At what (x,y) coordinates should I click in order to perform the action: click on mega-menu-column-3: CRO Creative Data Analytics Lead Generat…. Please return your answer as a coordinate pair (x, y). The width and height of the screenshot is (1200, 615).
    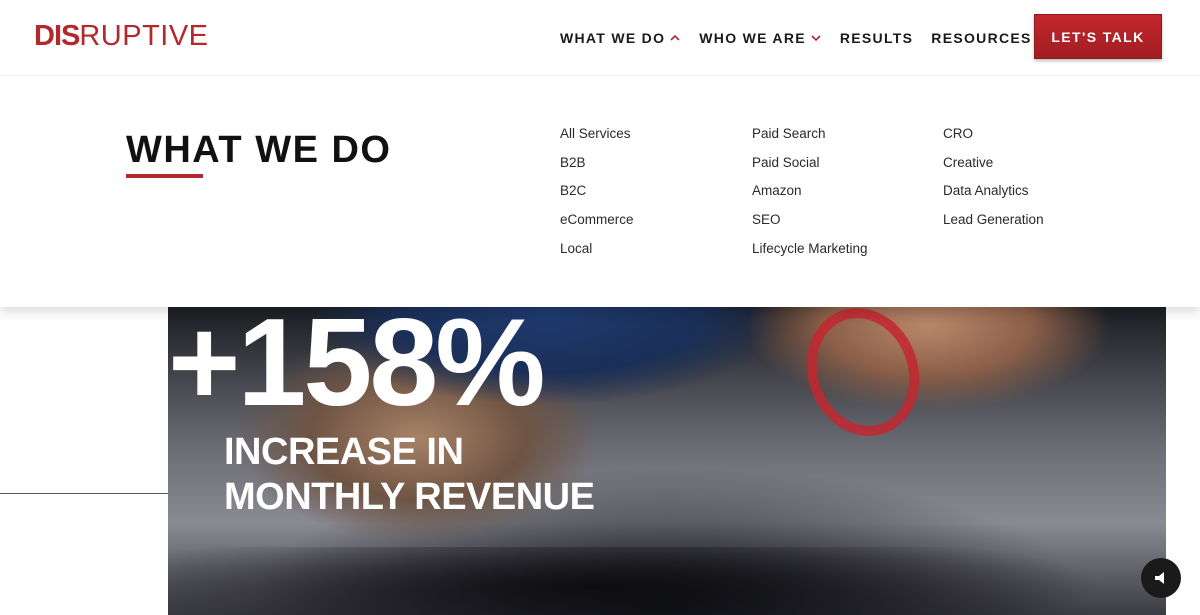
    Looking at the image, I should click on (993, 183).